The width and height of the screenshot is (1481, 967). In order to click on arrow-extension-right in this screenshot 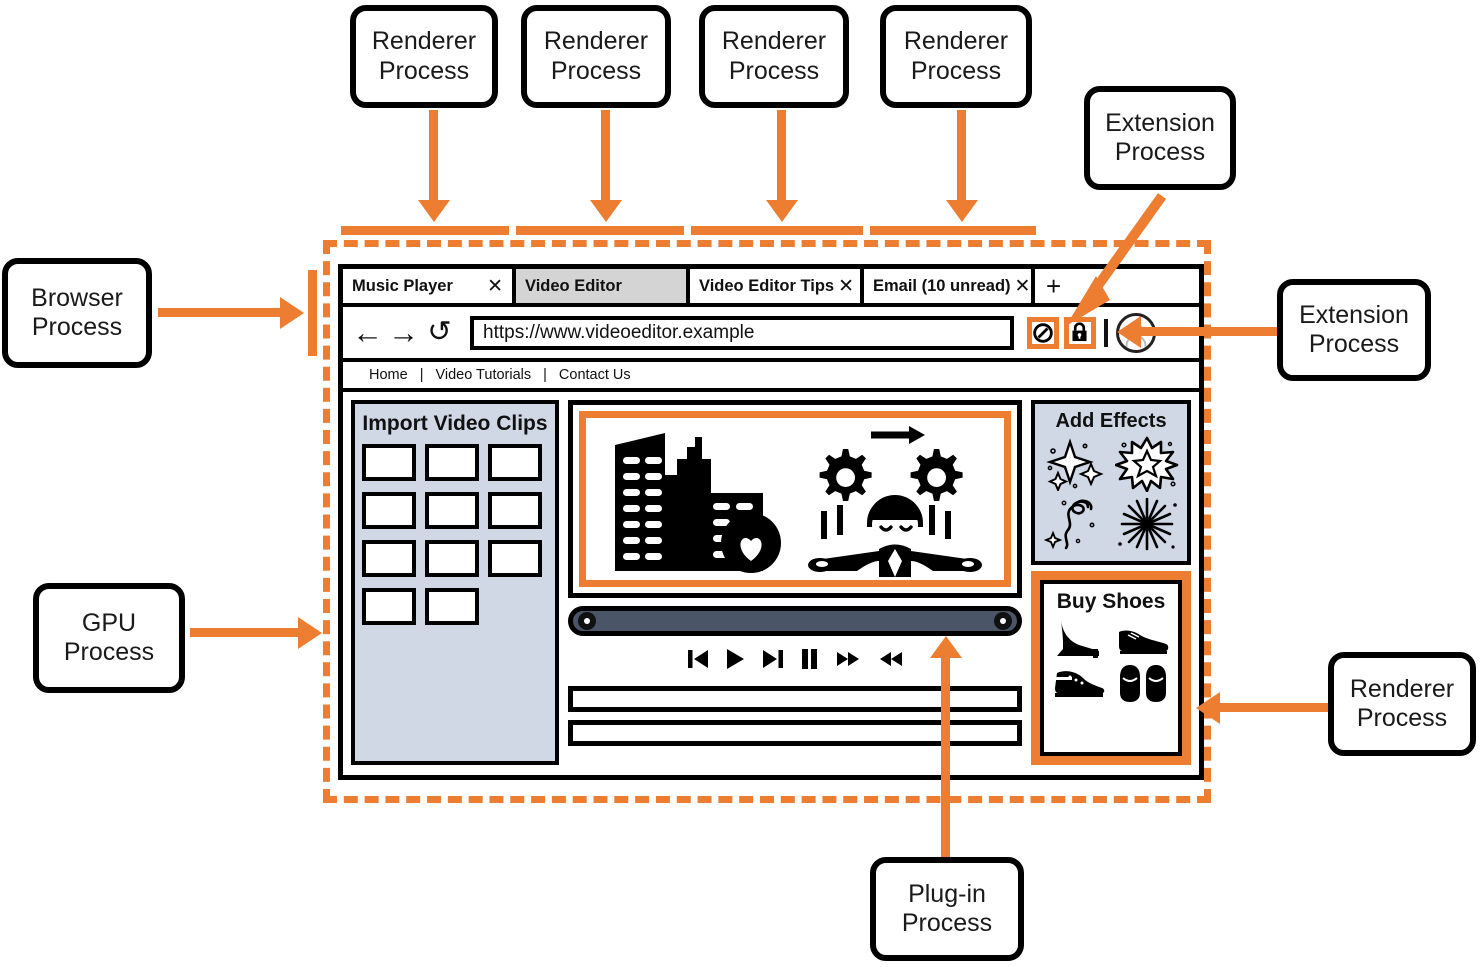, I will do `click(1198, 332)`.